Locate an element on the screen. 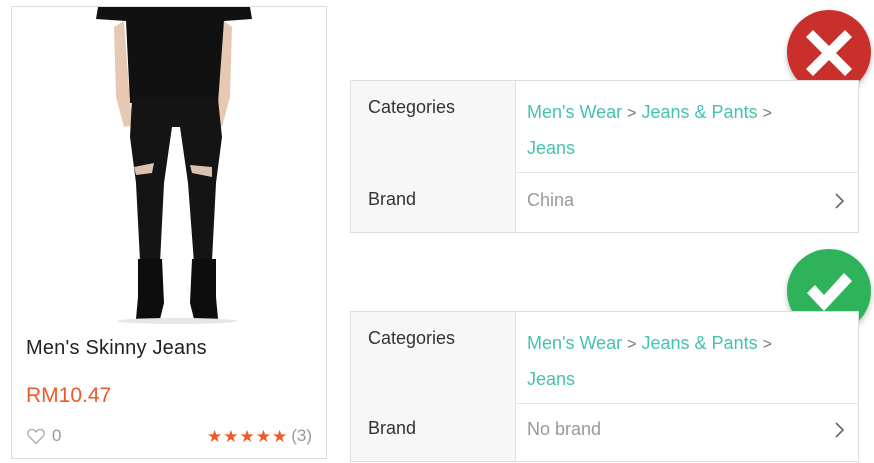  brand-value-cell: No brand is located at coordinates (687, 431).